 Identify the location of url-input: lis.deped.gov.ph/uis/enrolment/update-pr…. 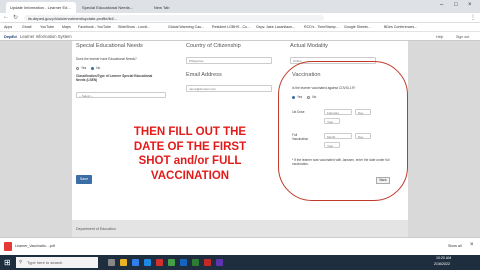
(174, 18).